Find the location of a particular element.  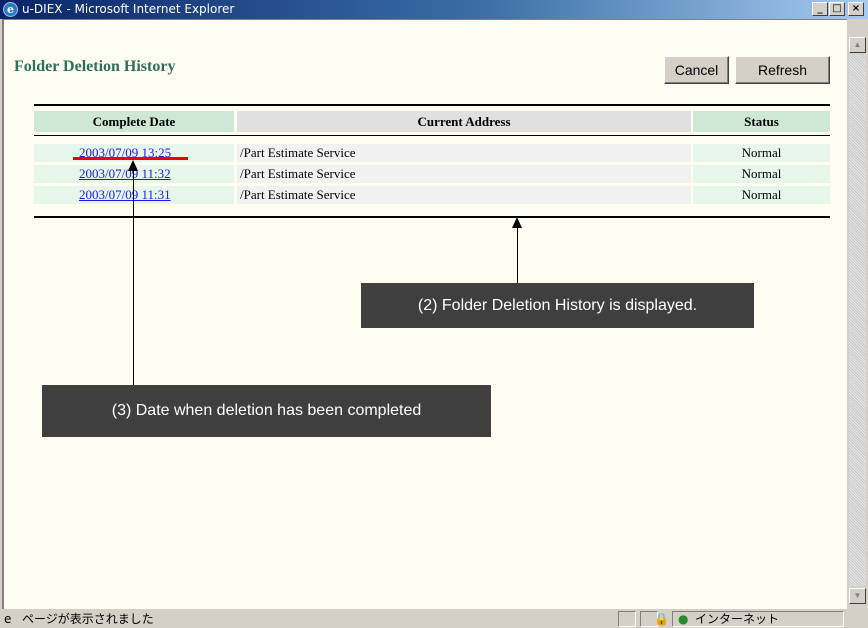

page-title: Folder Deletion History is located at coordinates (95, 66).